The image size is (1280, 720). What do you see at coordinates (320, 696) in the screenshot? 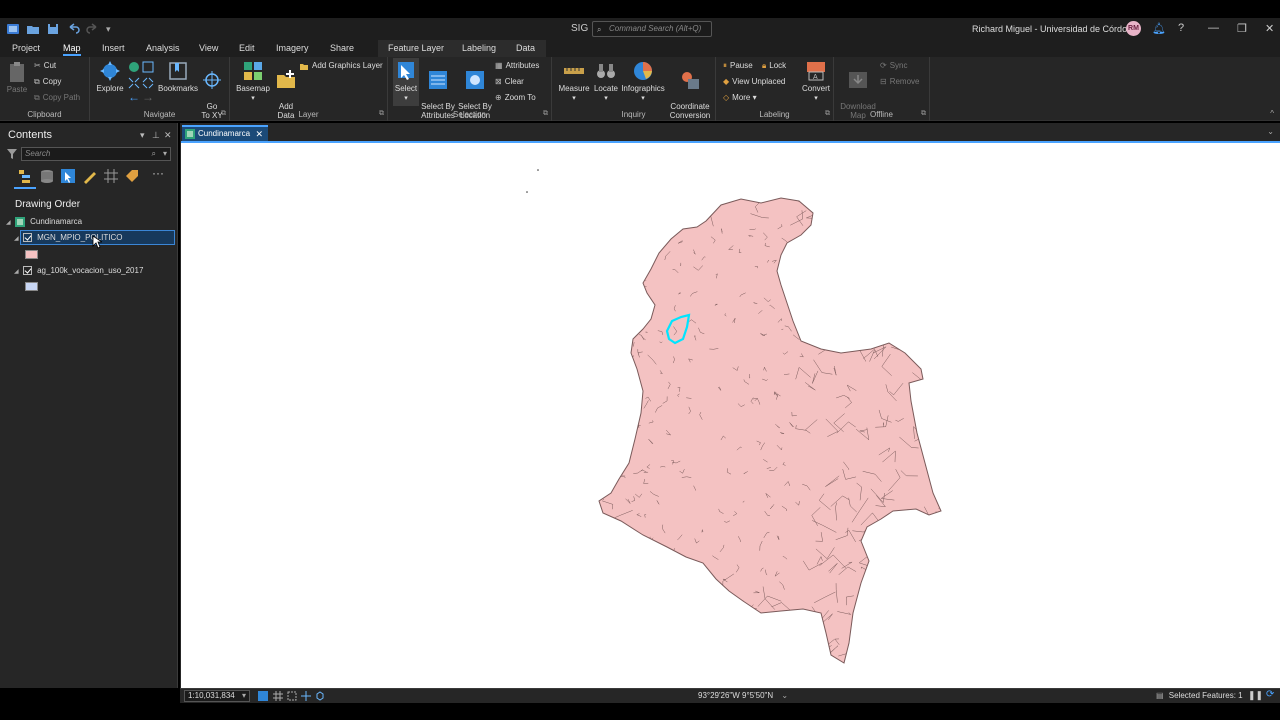
I see `refresh-display-icon` at bounding box center [320, 696].